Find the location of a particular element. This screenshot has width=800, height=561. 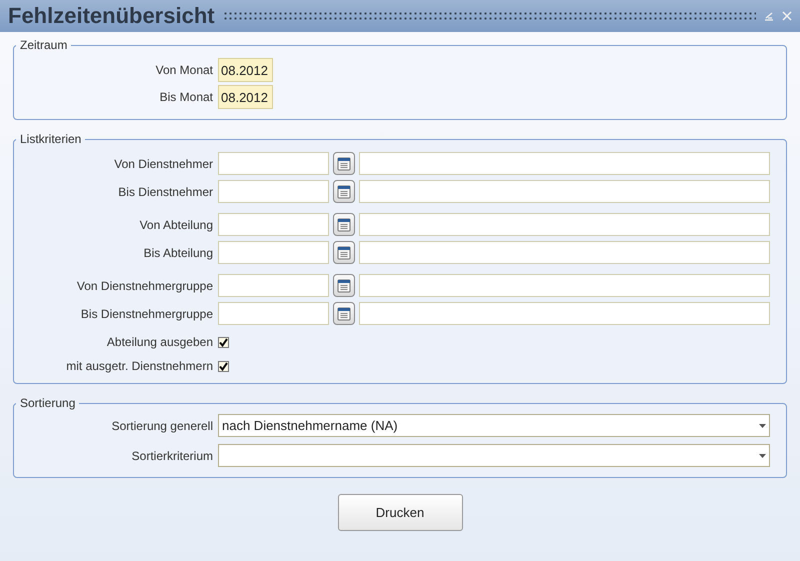

minimize-icon is located at coordinates (769, 16).